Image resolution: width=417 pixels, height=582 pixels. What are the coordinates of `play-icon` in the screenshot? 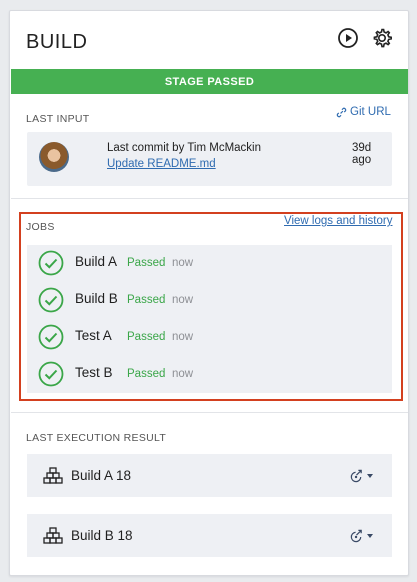 It's located at (348, 38).